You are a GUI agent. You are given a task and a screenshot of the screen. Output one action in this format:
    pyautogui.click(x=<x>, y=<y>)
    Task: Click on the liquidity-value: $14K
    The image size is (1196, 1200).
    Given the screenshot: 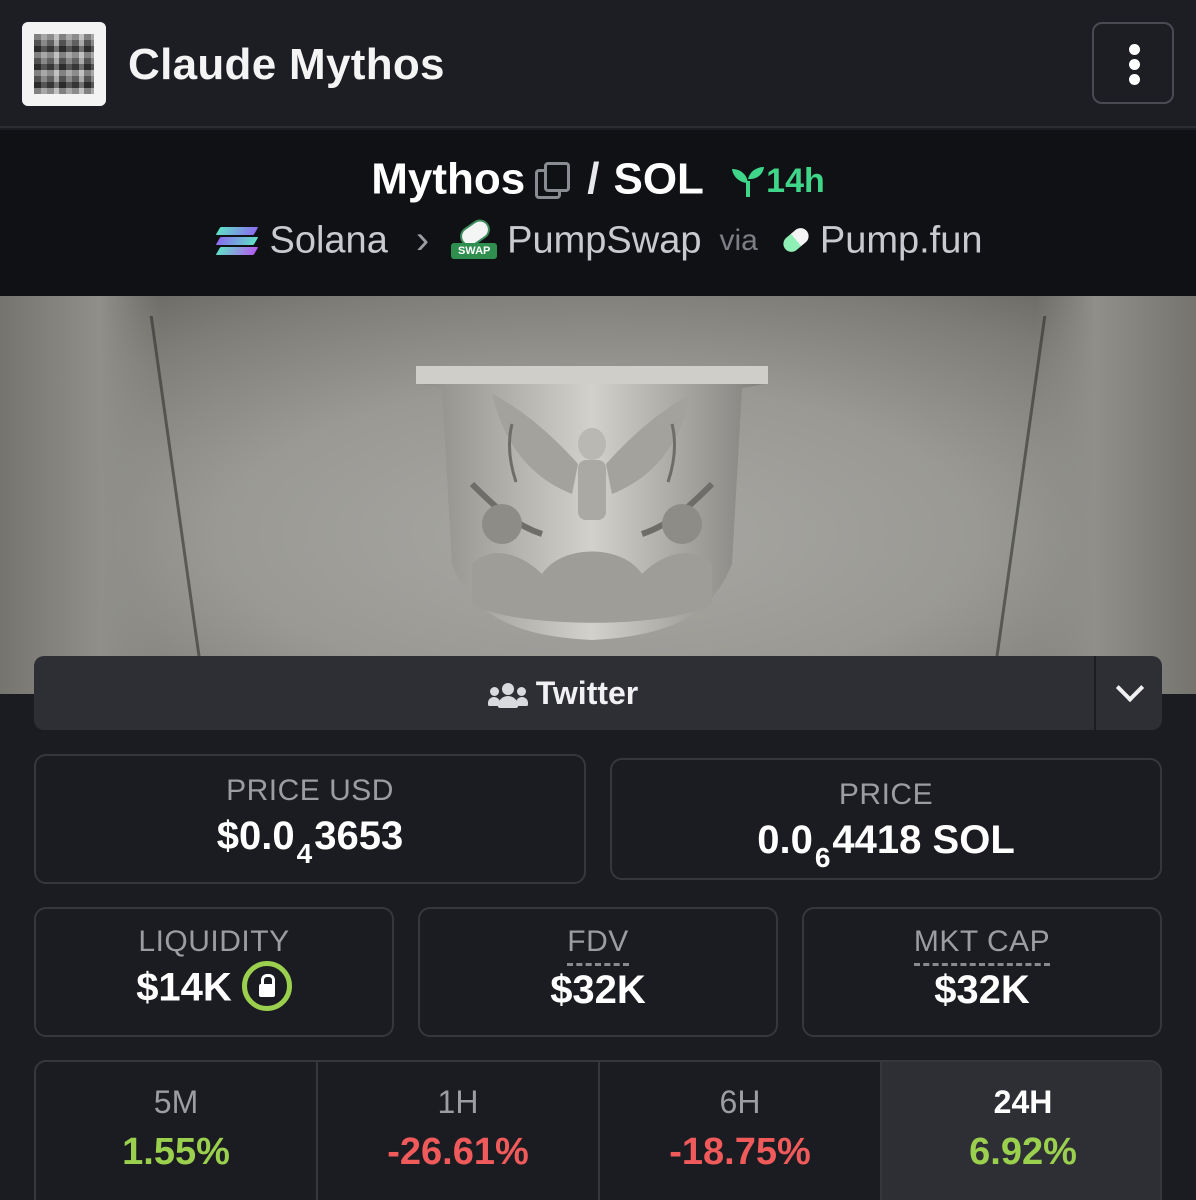 What is the action you would take?
    pyautogui.click(x=214, y=988)
    